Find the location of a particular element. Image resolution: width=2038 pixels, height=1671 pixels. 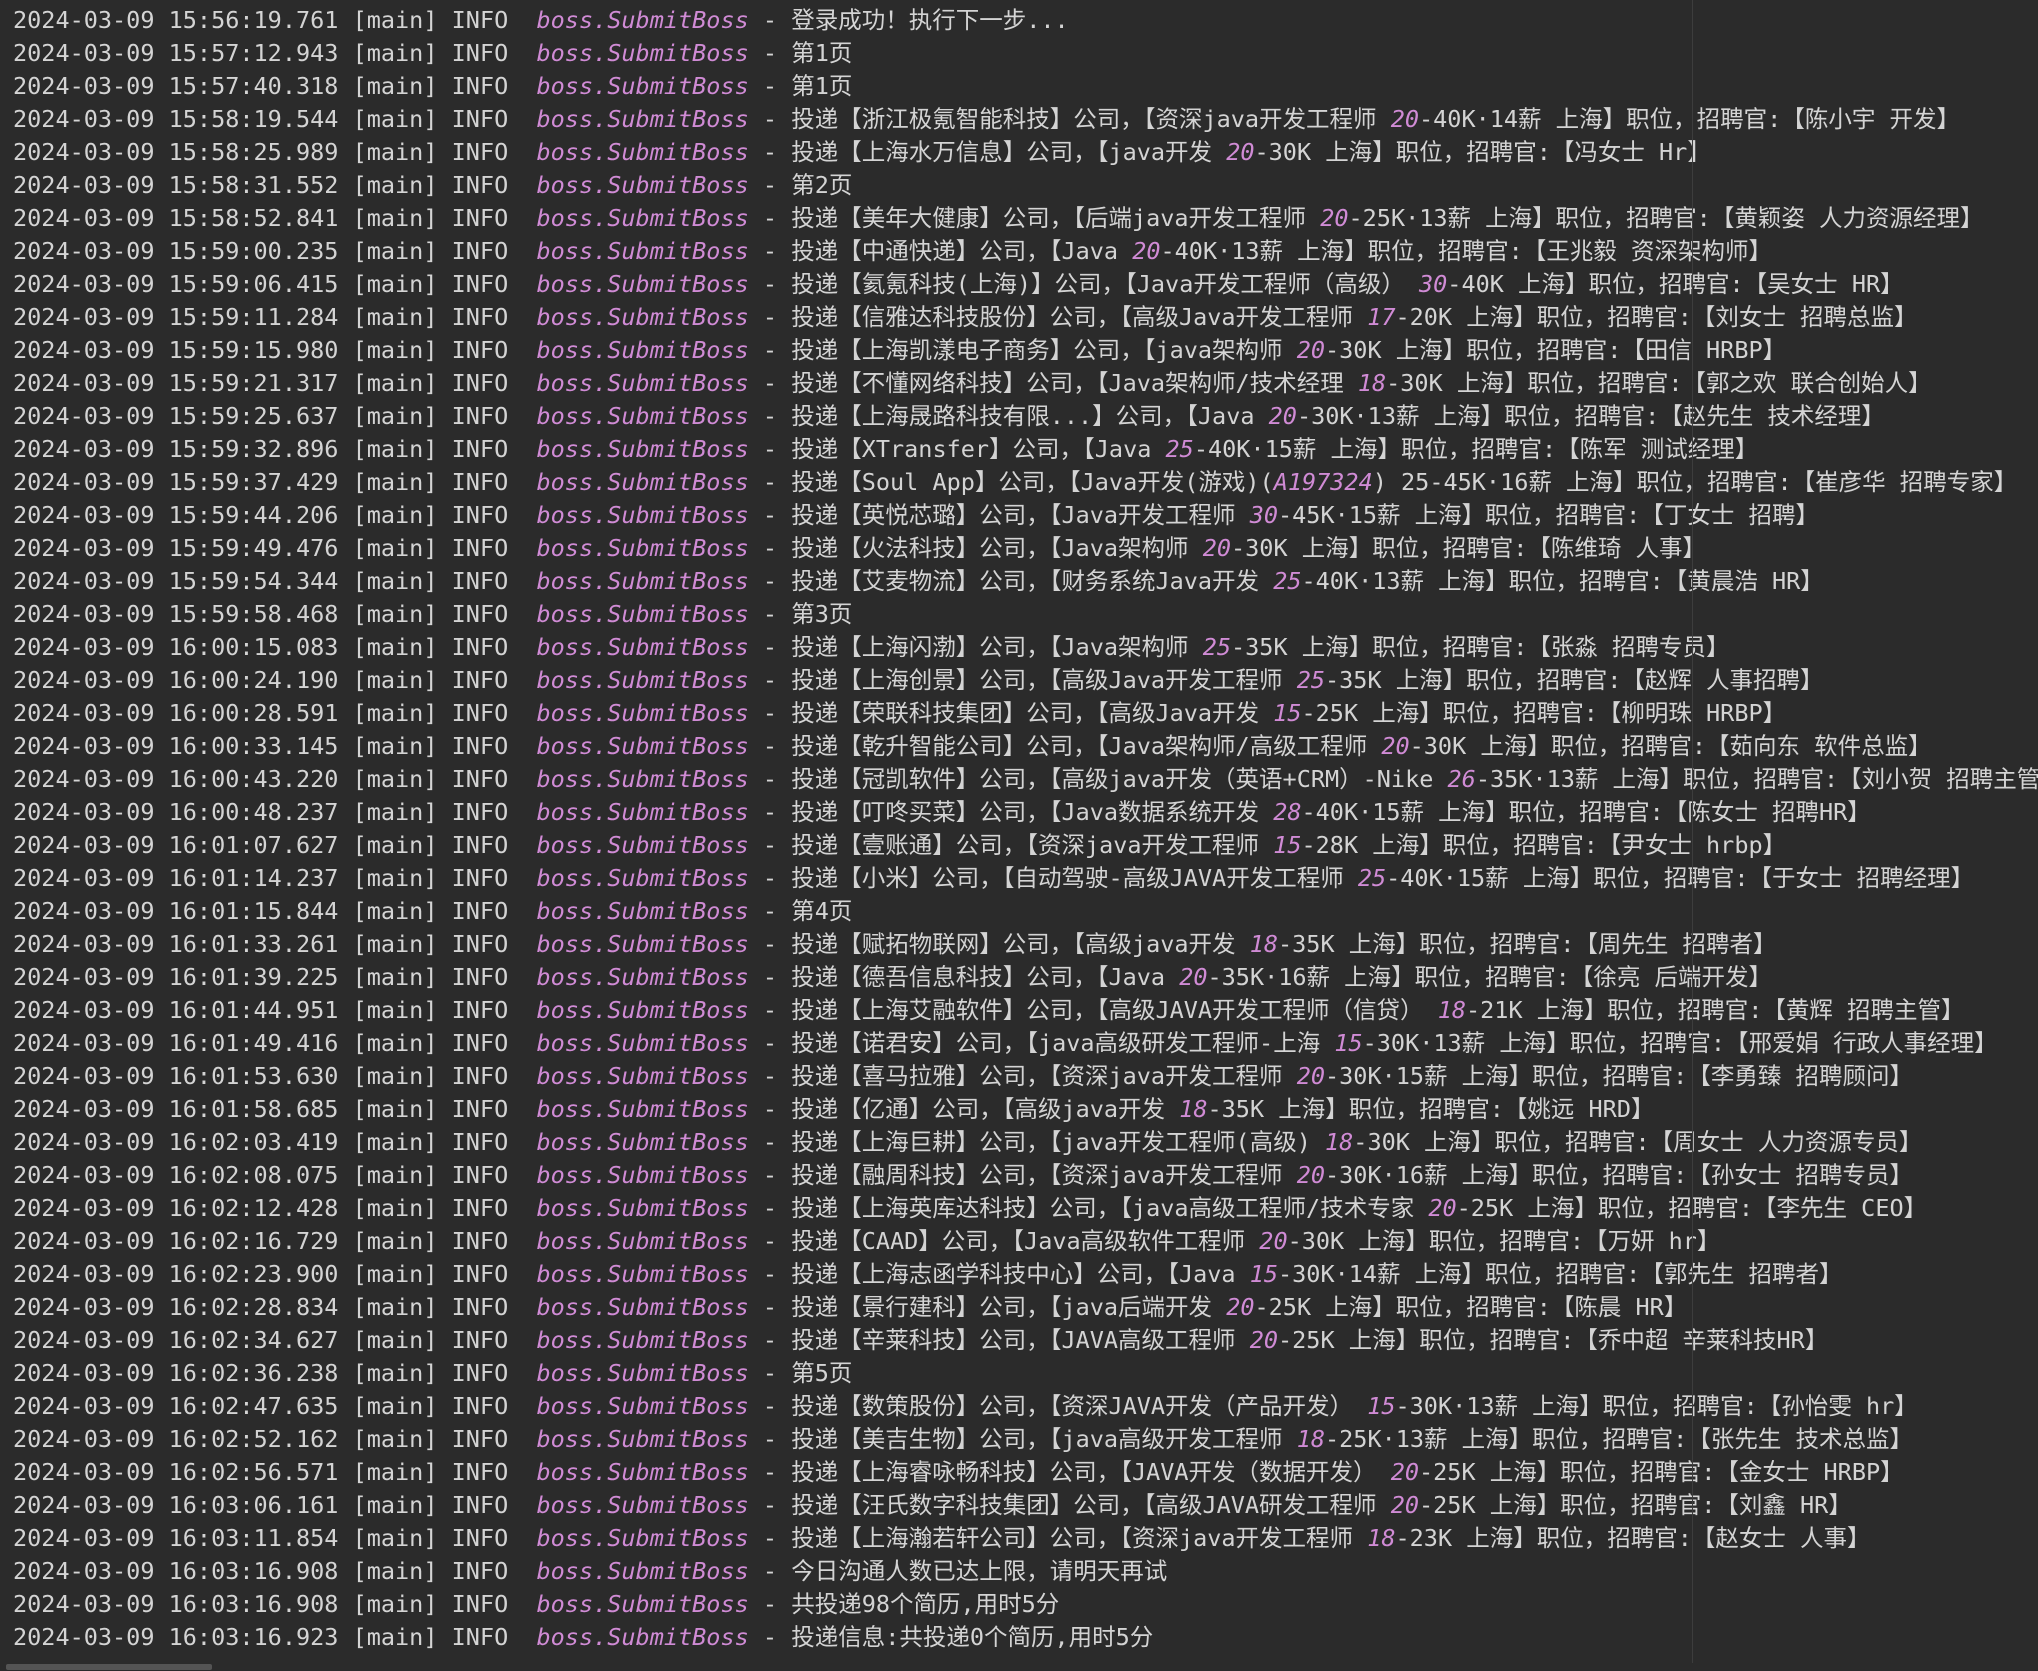

log-message-tail: -30K 上海】职位，招聘官:【茹向东 软件总监】 is located at coordinates (1671, 746).